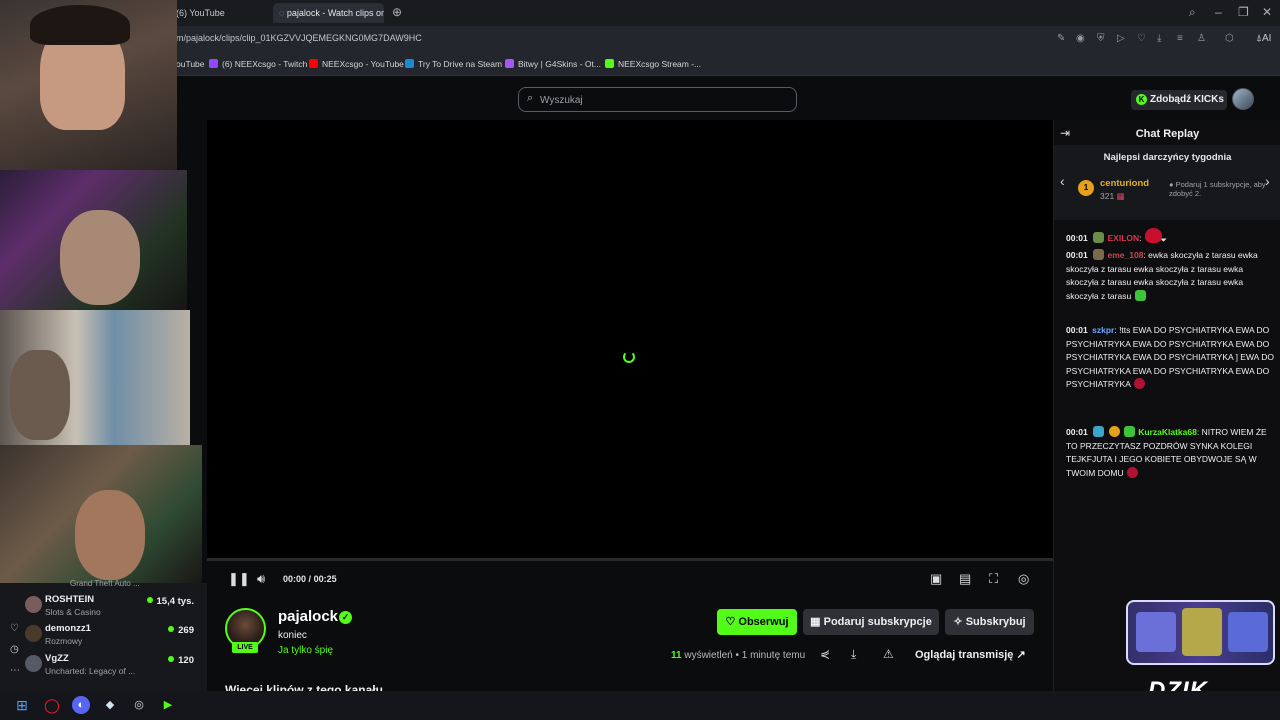 The height and width of the screenshot is (720, 1280). Describe the element at coordinates (1200, 632) in the screenshot. I see `promo-overlay` at that location.